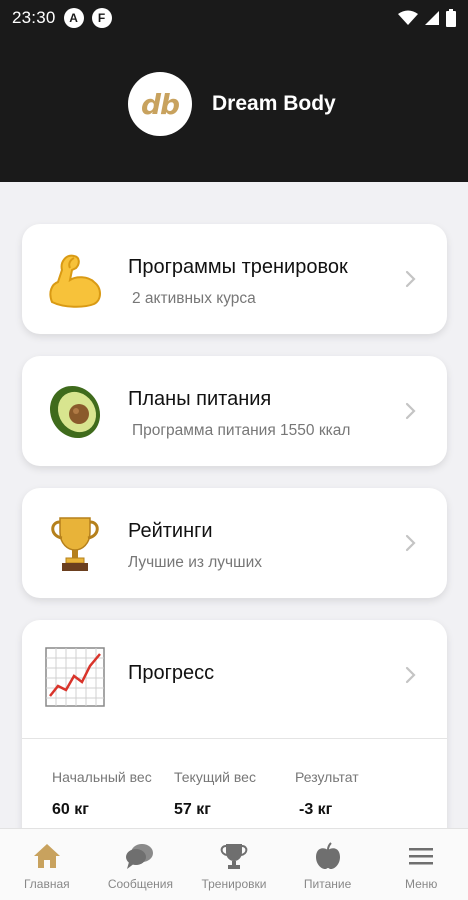 Image resolution: width=468 pixels, height=900 pixels. What do you see at coordinates (73, 18) in the screenshot?
I see `notification-badge-a: A` at bounding box center [73, 18].